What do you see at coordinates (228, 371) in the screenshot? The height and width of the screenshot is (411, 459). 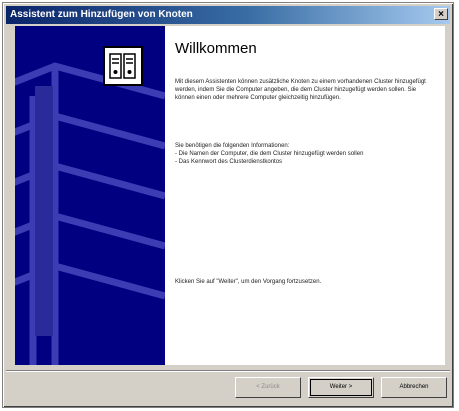 I see `button-separator` at bounding box center [228, 371].